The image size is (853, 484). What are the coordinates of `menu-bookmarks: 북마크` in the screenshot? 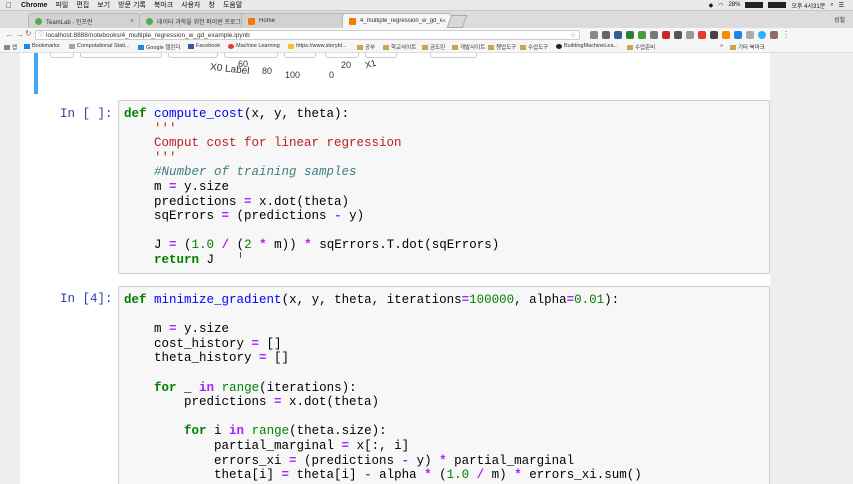 It's located at (163, 5).